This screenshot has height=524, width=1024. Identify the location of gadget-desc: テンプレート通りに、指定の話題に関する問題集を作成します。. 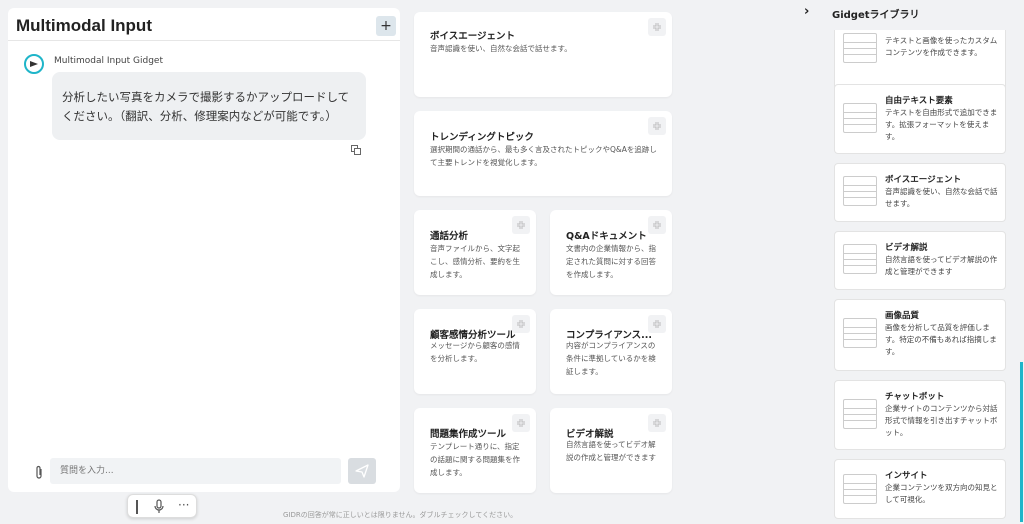
(475, 459).